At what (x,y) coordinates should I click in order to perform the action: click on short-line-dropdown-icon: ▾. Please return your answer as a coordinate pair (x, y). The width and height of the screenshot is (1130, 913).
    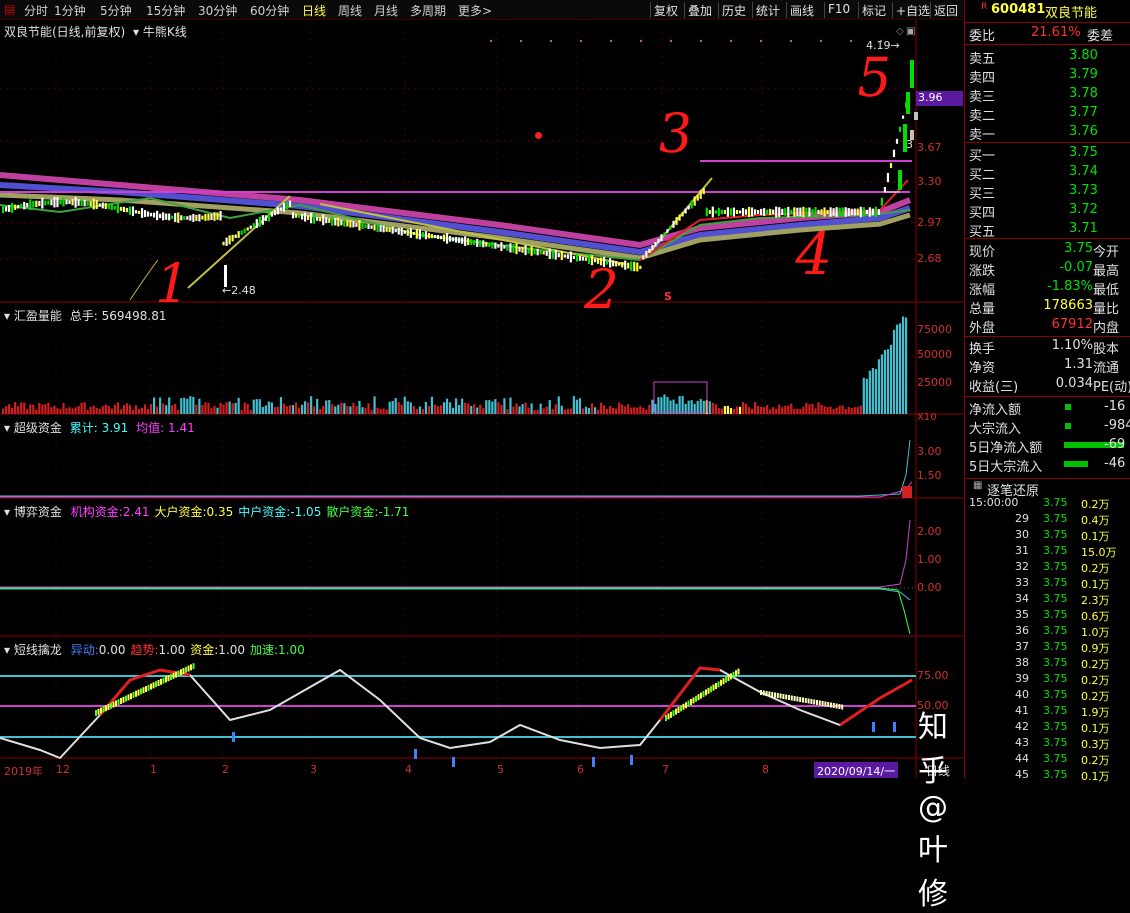
    Looking at the image, I should click on (7, 650).